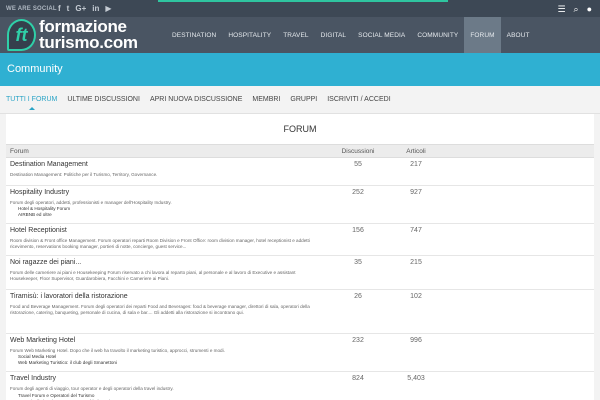 The image size is (600, 400). I want to click on column-forum: Forum, so click(19, 151).